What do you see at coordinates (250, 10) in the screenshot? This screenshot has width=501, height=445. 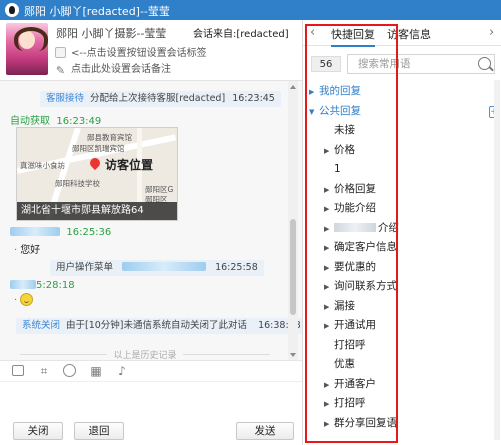 I see `title-bar: 郧阳 小脚丫[redacted]--莹莹` at bounding box center [250, 10].